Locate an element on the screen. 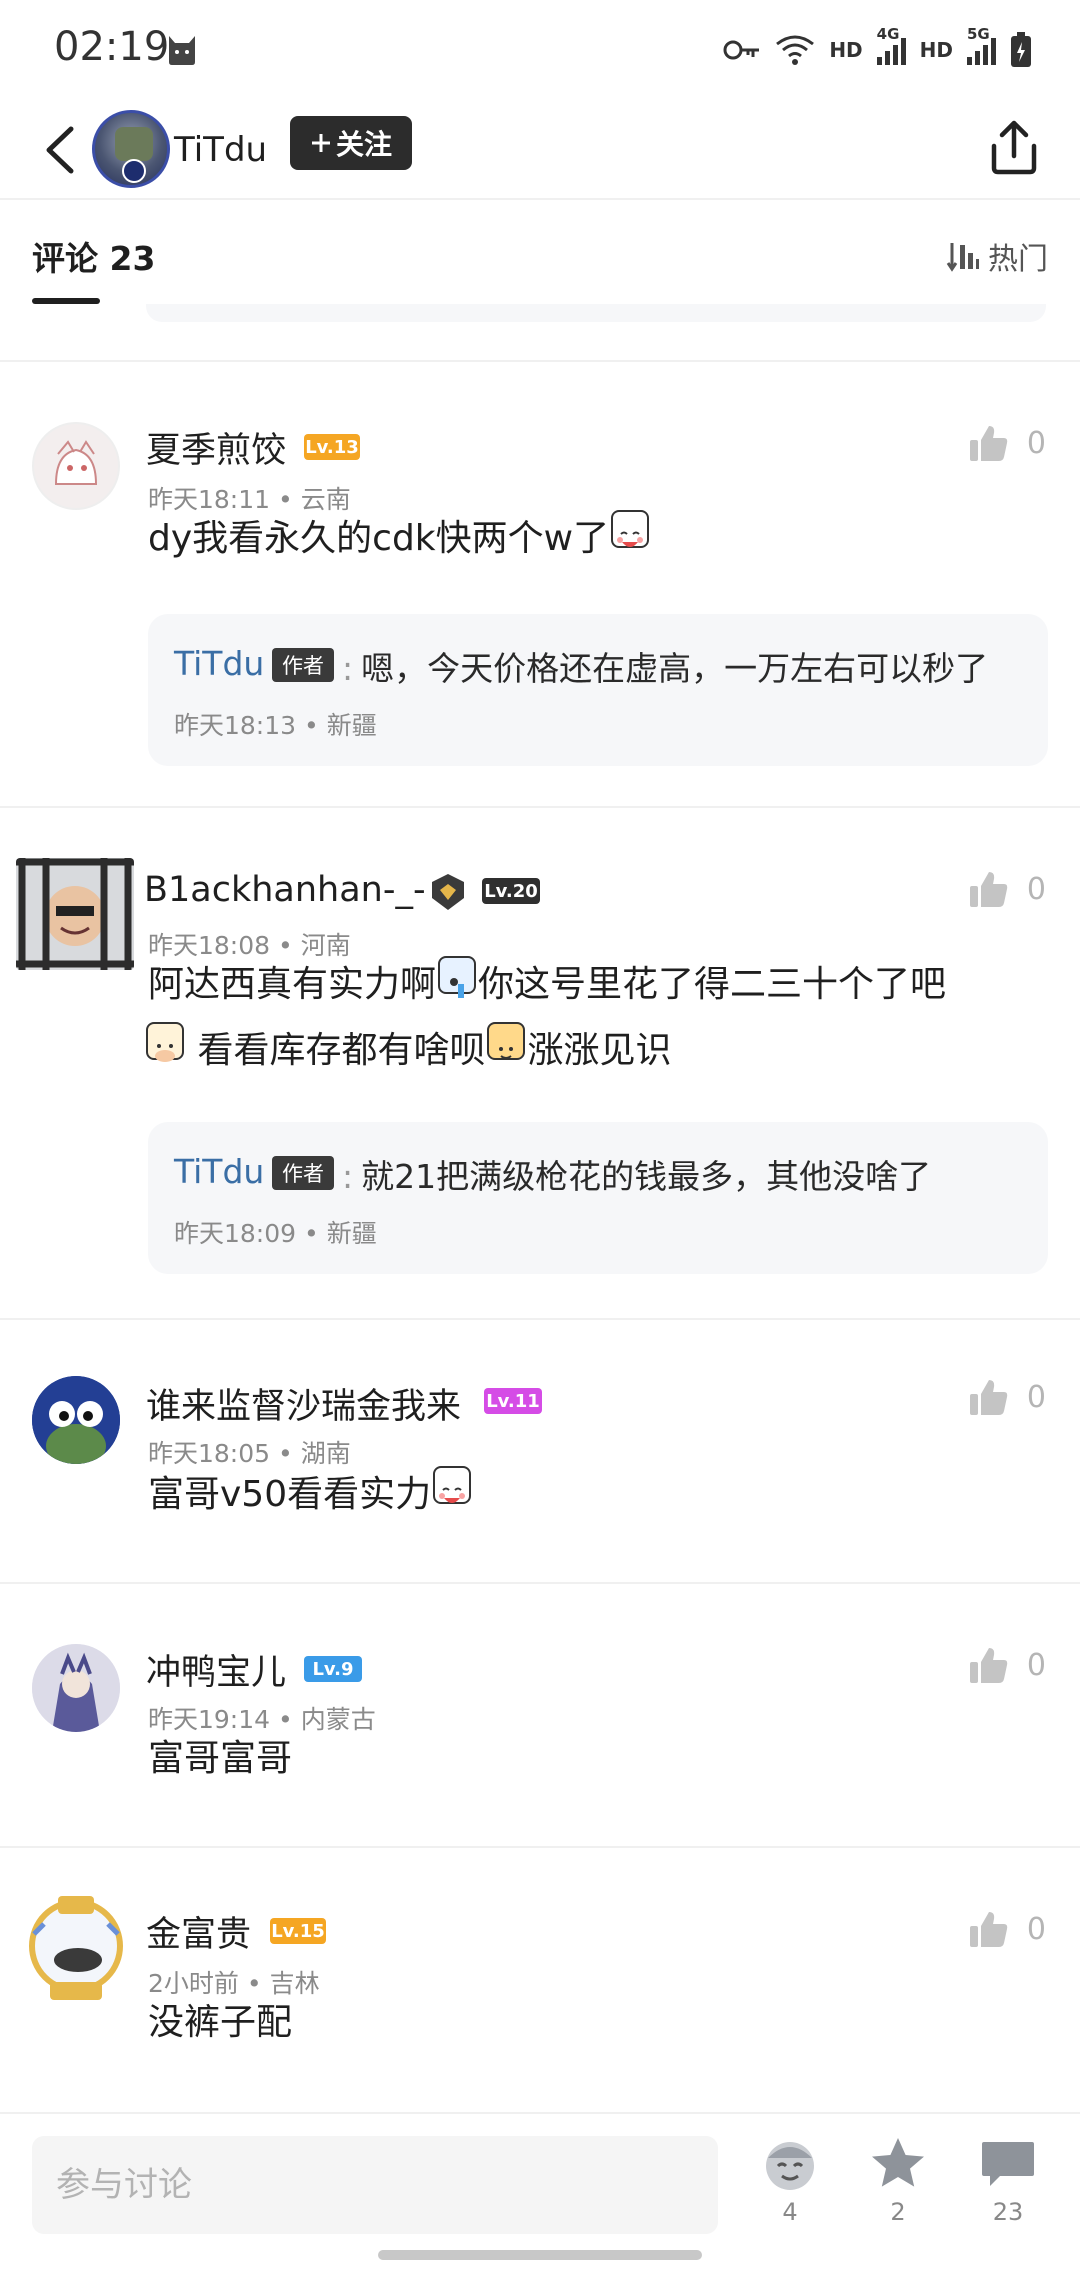  reward-button: 4 is located at coordinates (790, 2194).